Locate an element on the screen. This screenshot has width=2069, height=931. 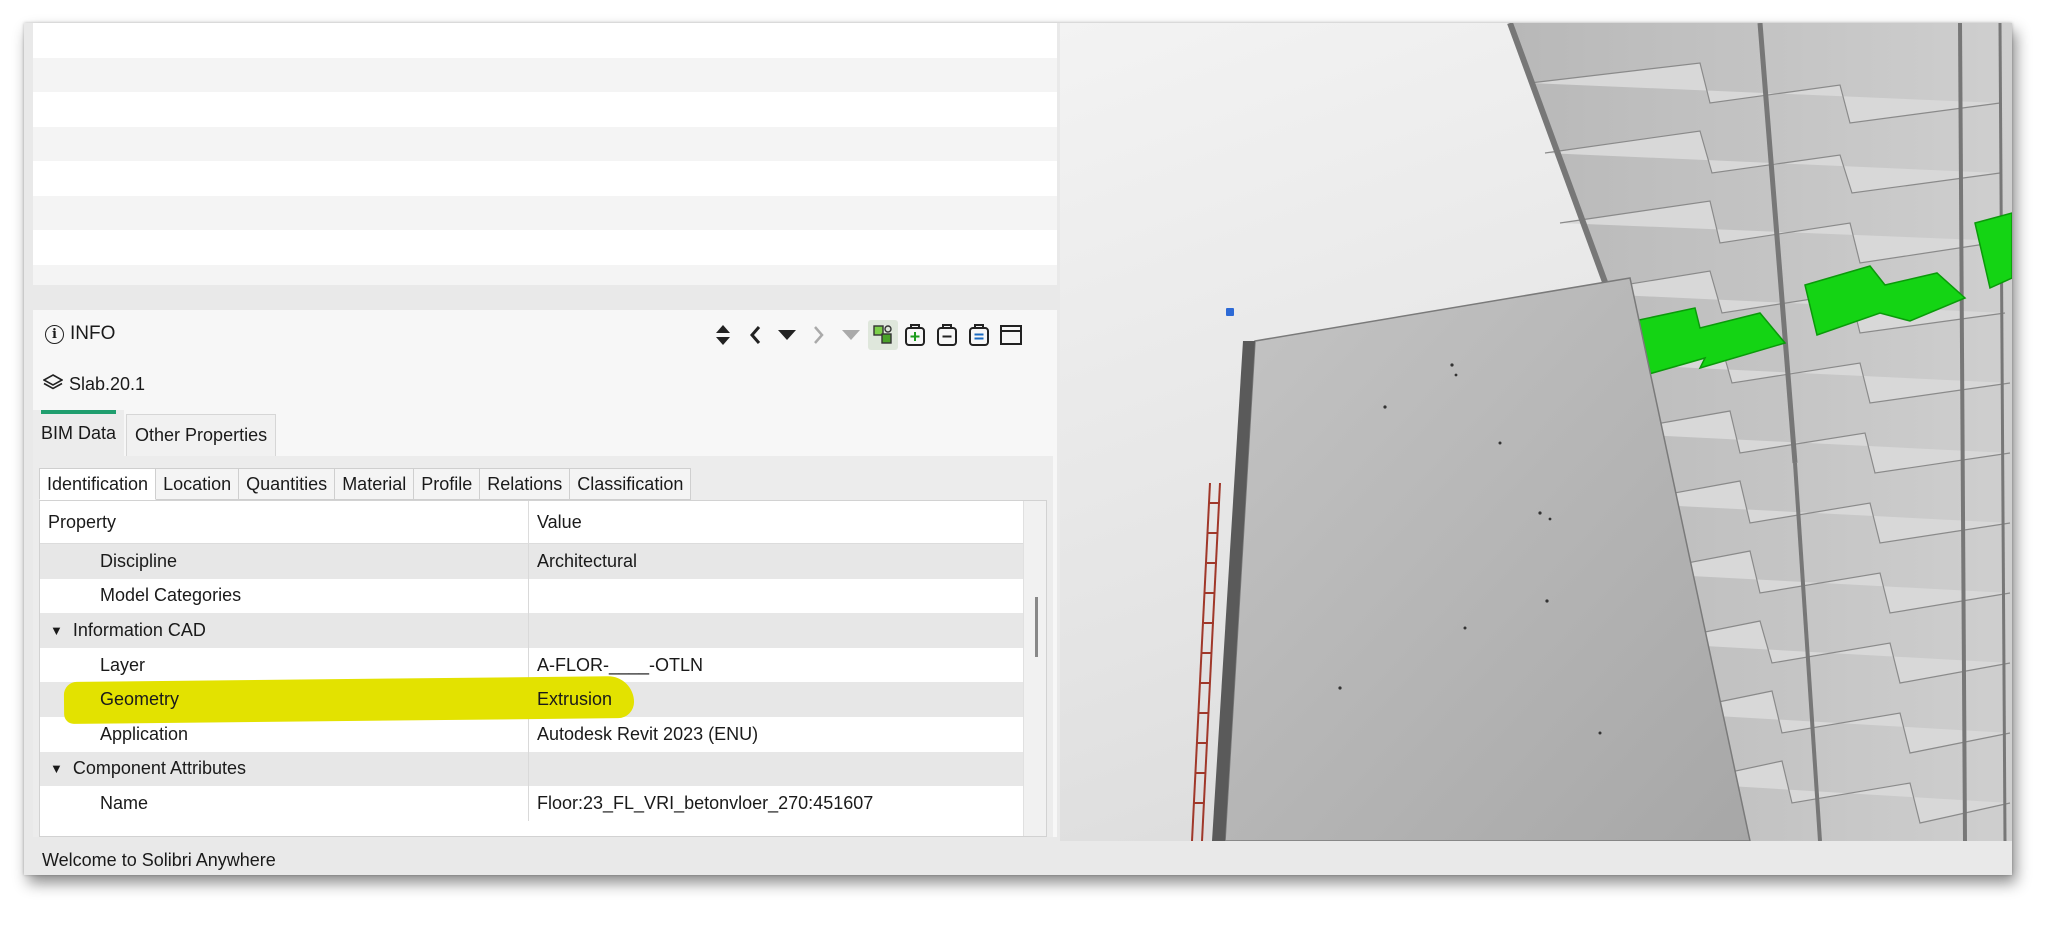
tab-material: Material is located at coordinates (375, 484).